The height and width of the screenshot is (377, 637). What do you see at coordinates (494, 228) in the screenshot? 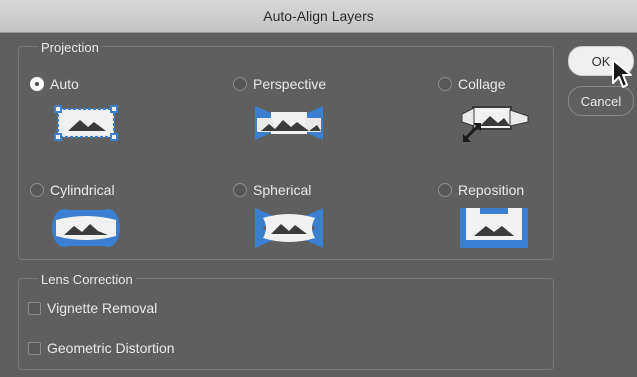
I see `reposition-projection-icon` at bounding box center [494, 228].